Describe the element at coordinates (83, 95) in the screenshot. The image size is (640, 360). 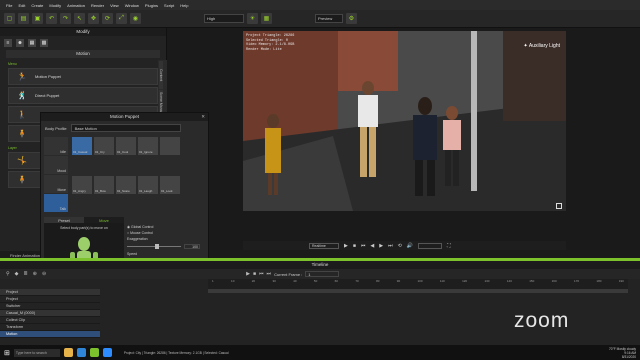
I see `direct-puppet-row: 🕺 Direct Puppet` at that location.